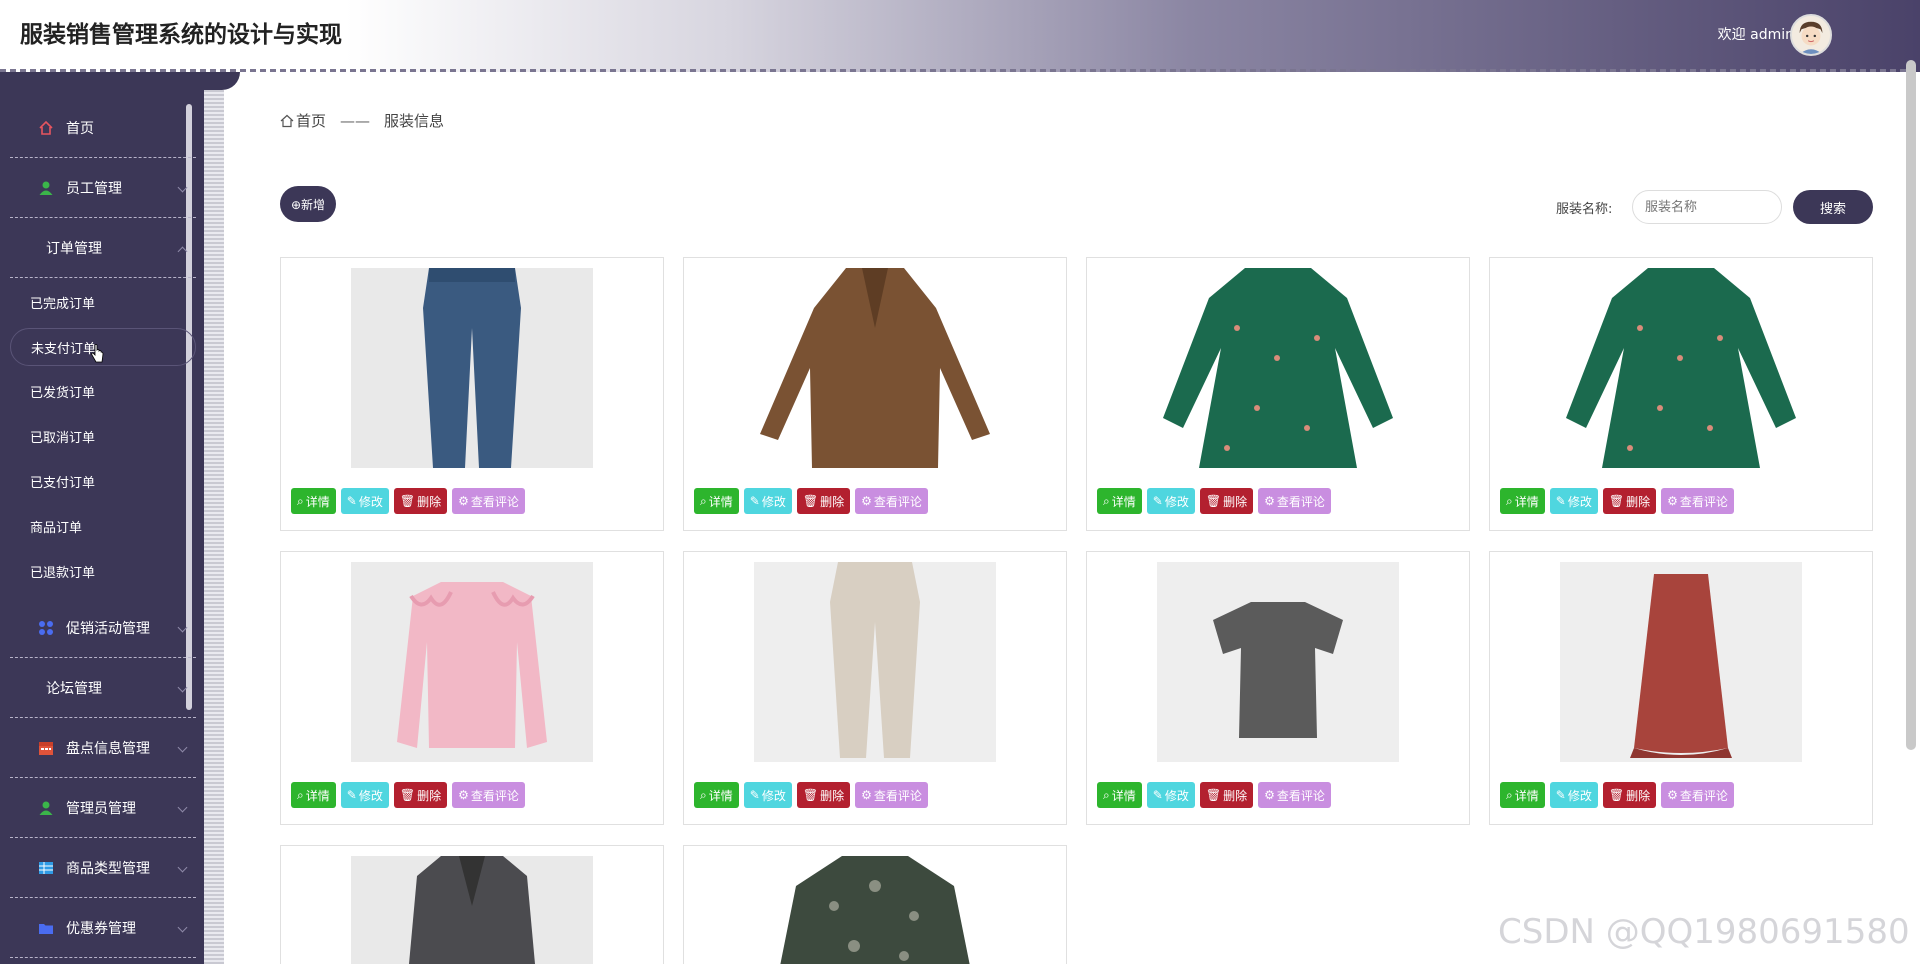  Describe the element at coordinates (311, 120) in the screenshot. I see `breadcrumb-home: 首页` at that location.